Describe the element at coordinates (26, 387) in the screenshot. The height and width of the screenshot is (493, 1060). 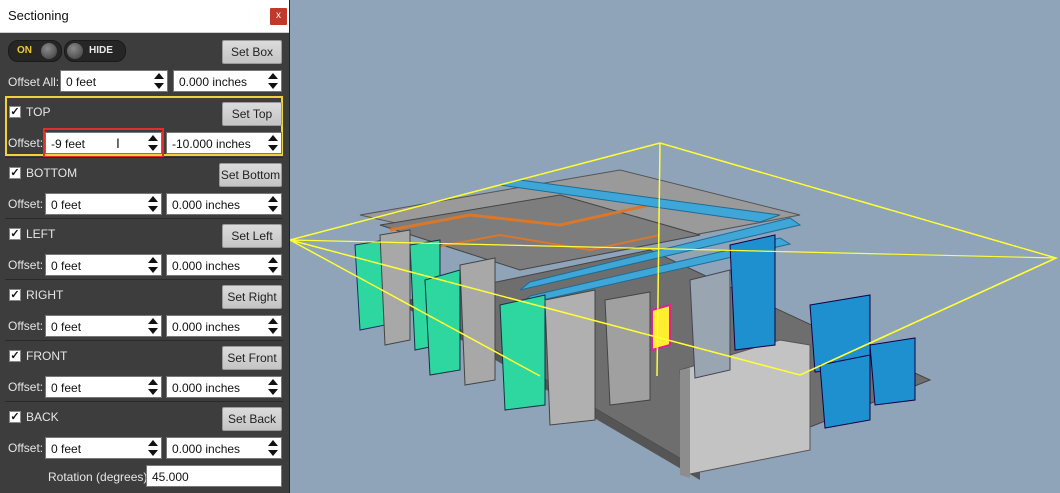
I see `front-offset-label: Offset:` at that location.